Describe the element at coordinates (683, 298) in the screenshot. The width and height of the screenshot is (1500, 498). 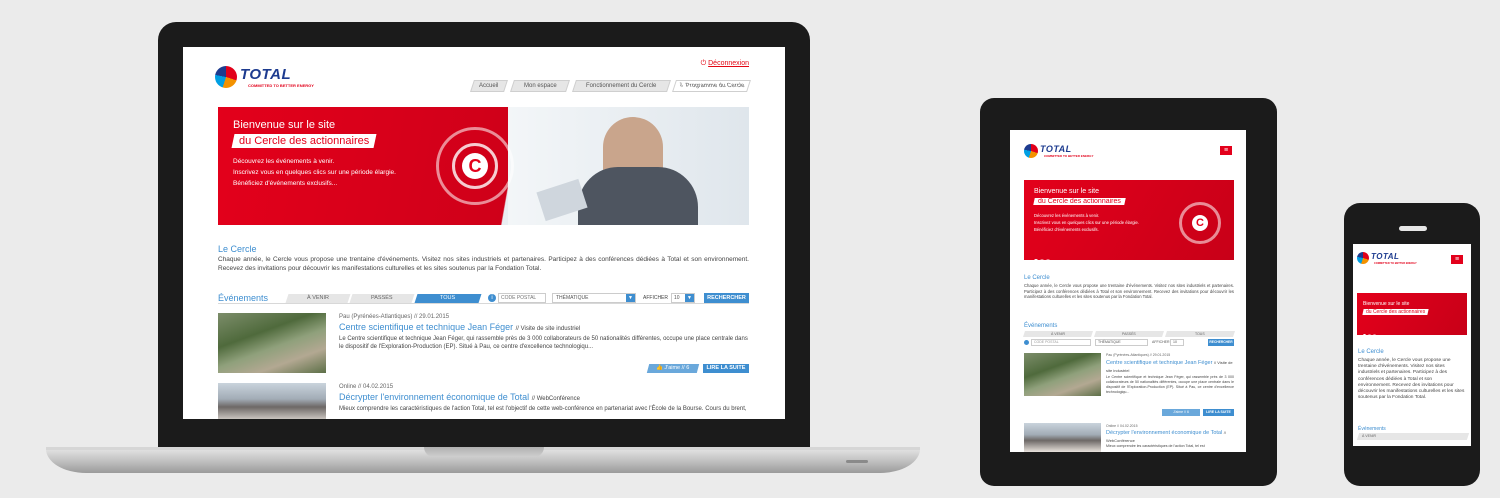
I see `show-count-select: 10 ▼` at that location.